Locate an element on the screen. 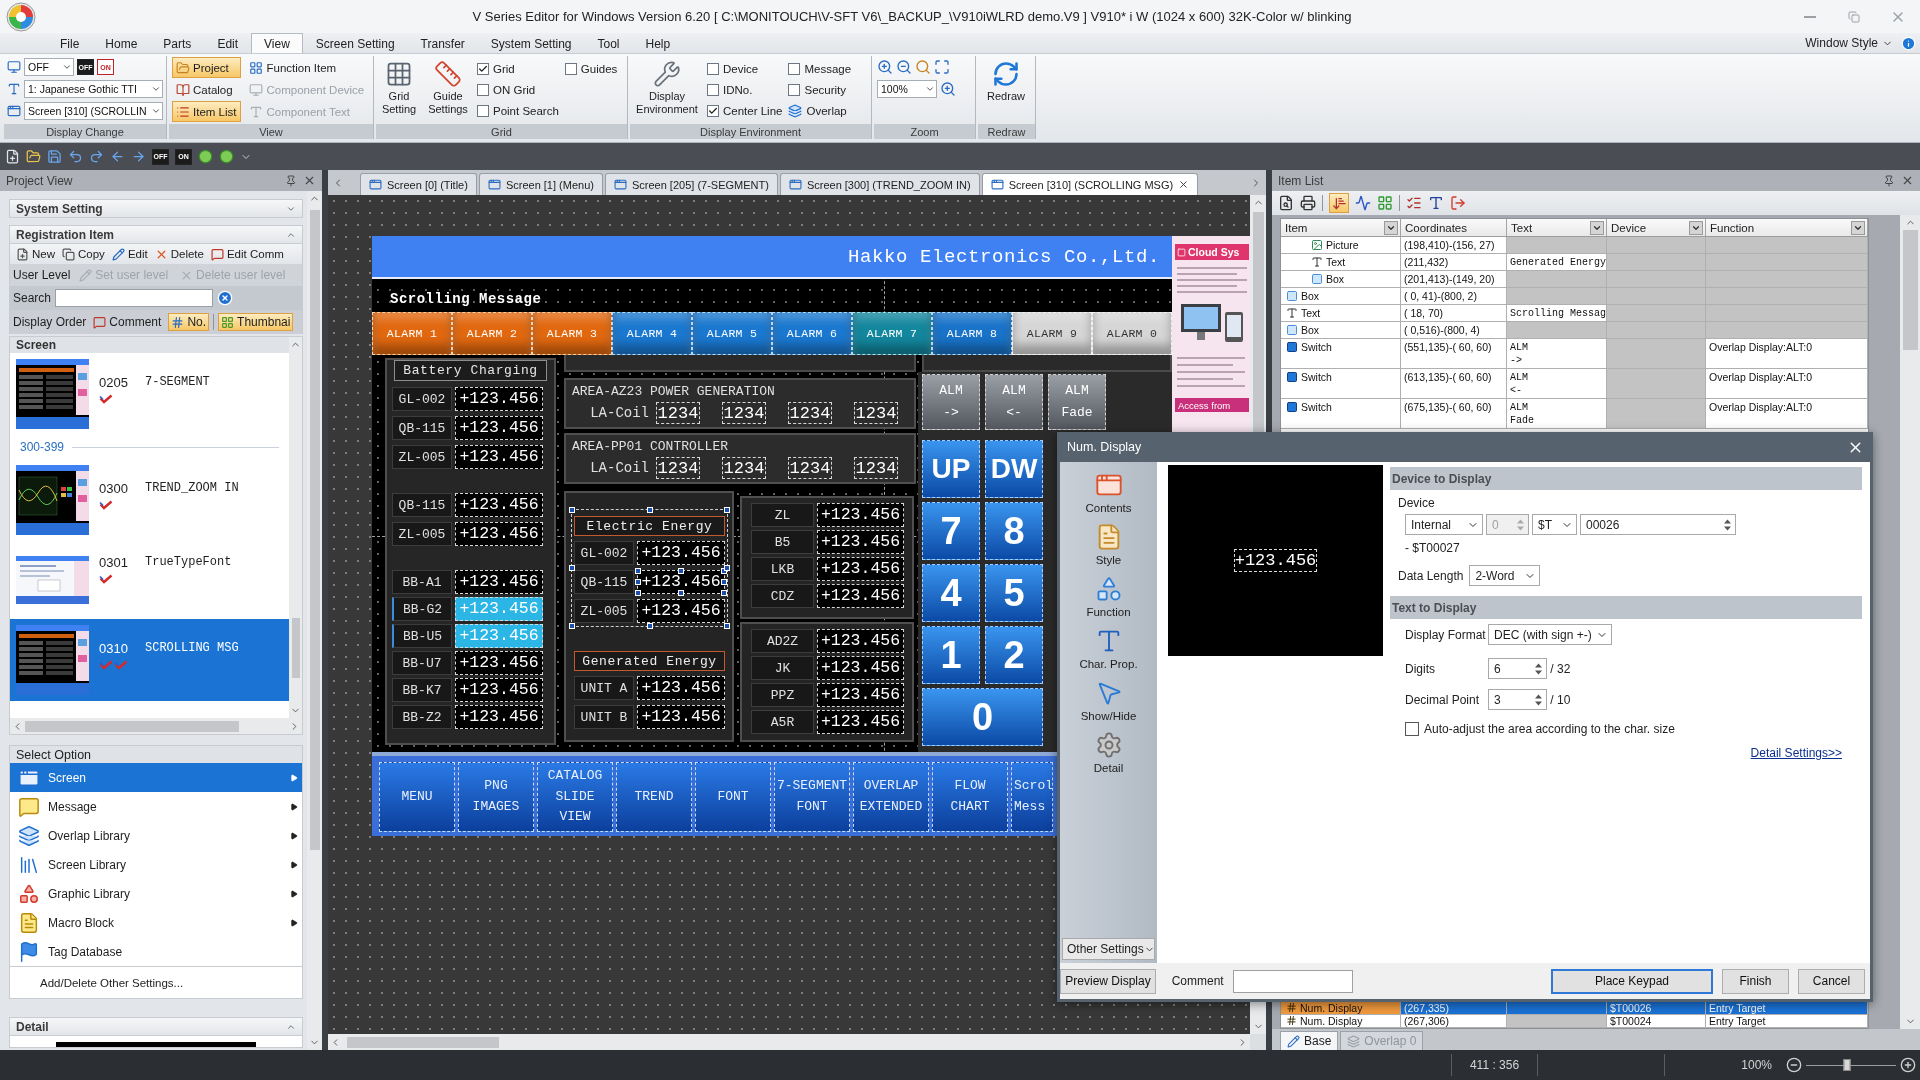 Image resolution: width=1920 pixels, height=1080 pixels. toolbar-button: Display Environment is located at coordinates (667, 90).